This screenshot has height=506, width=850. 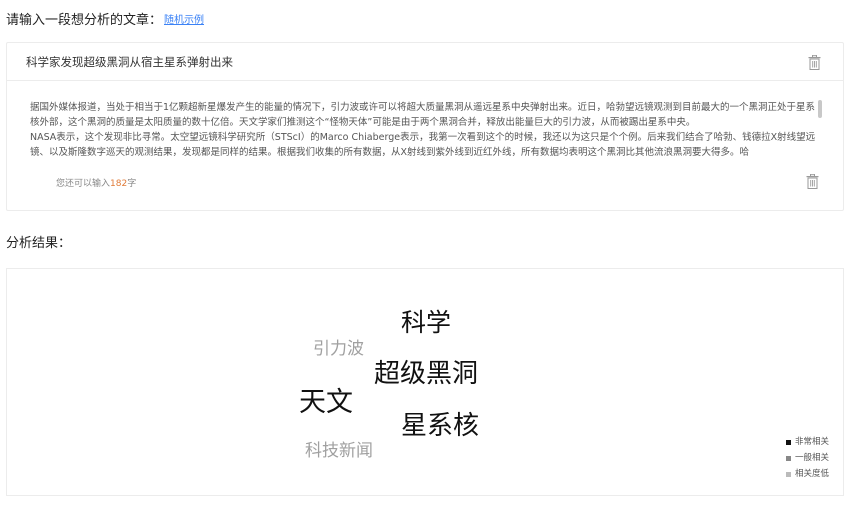 I want to click on relevance-legend: 非常相关 一般相关 相关度低, so click(x=807, y=458).